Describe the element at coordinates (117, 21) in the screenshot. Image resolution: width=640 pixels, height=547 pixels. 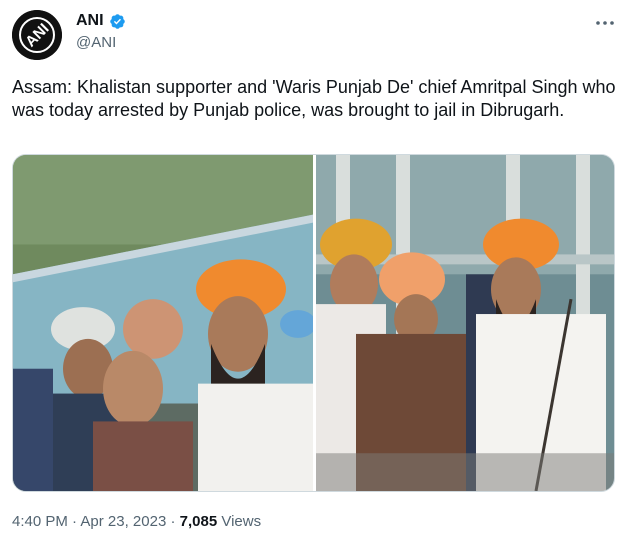
I see `verified-badge-icon` at that location.